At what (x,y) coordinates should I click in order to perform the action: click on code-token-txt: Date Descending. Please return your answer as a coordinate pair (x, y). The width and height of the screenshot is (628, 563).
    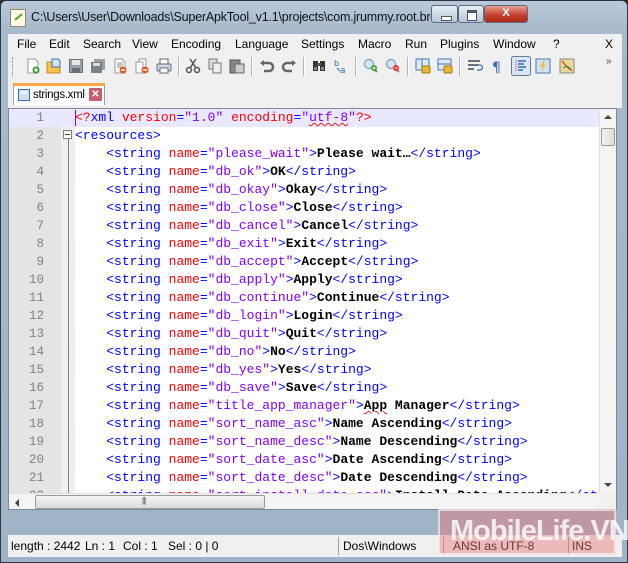
    Looking at the image, I should click on (399, 477).